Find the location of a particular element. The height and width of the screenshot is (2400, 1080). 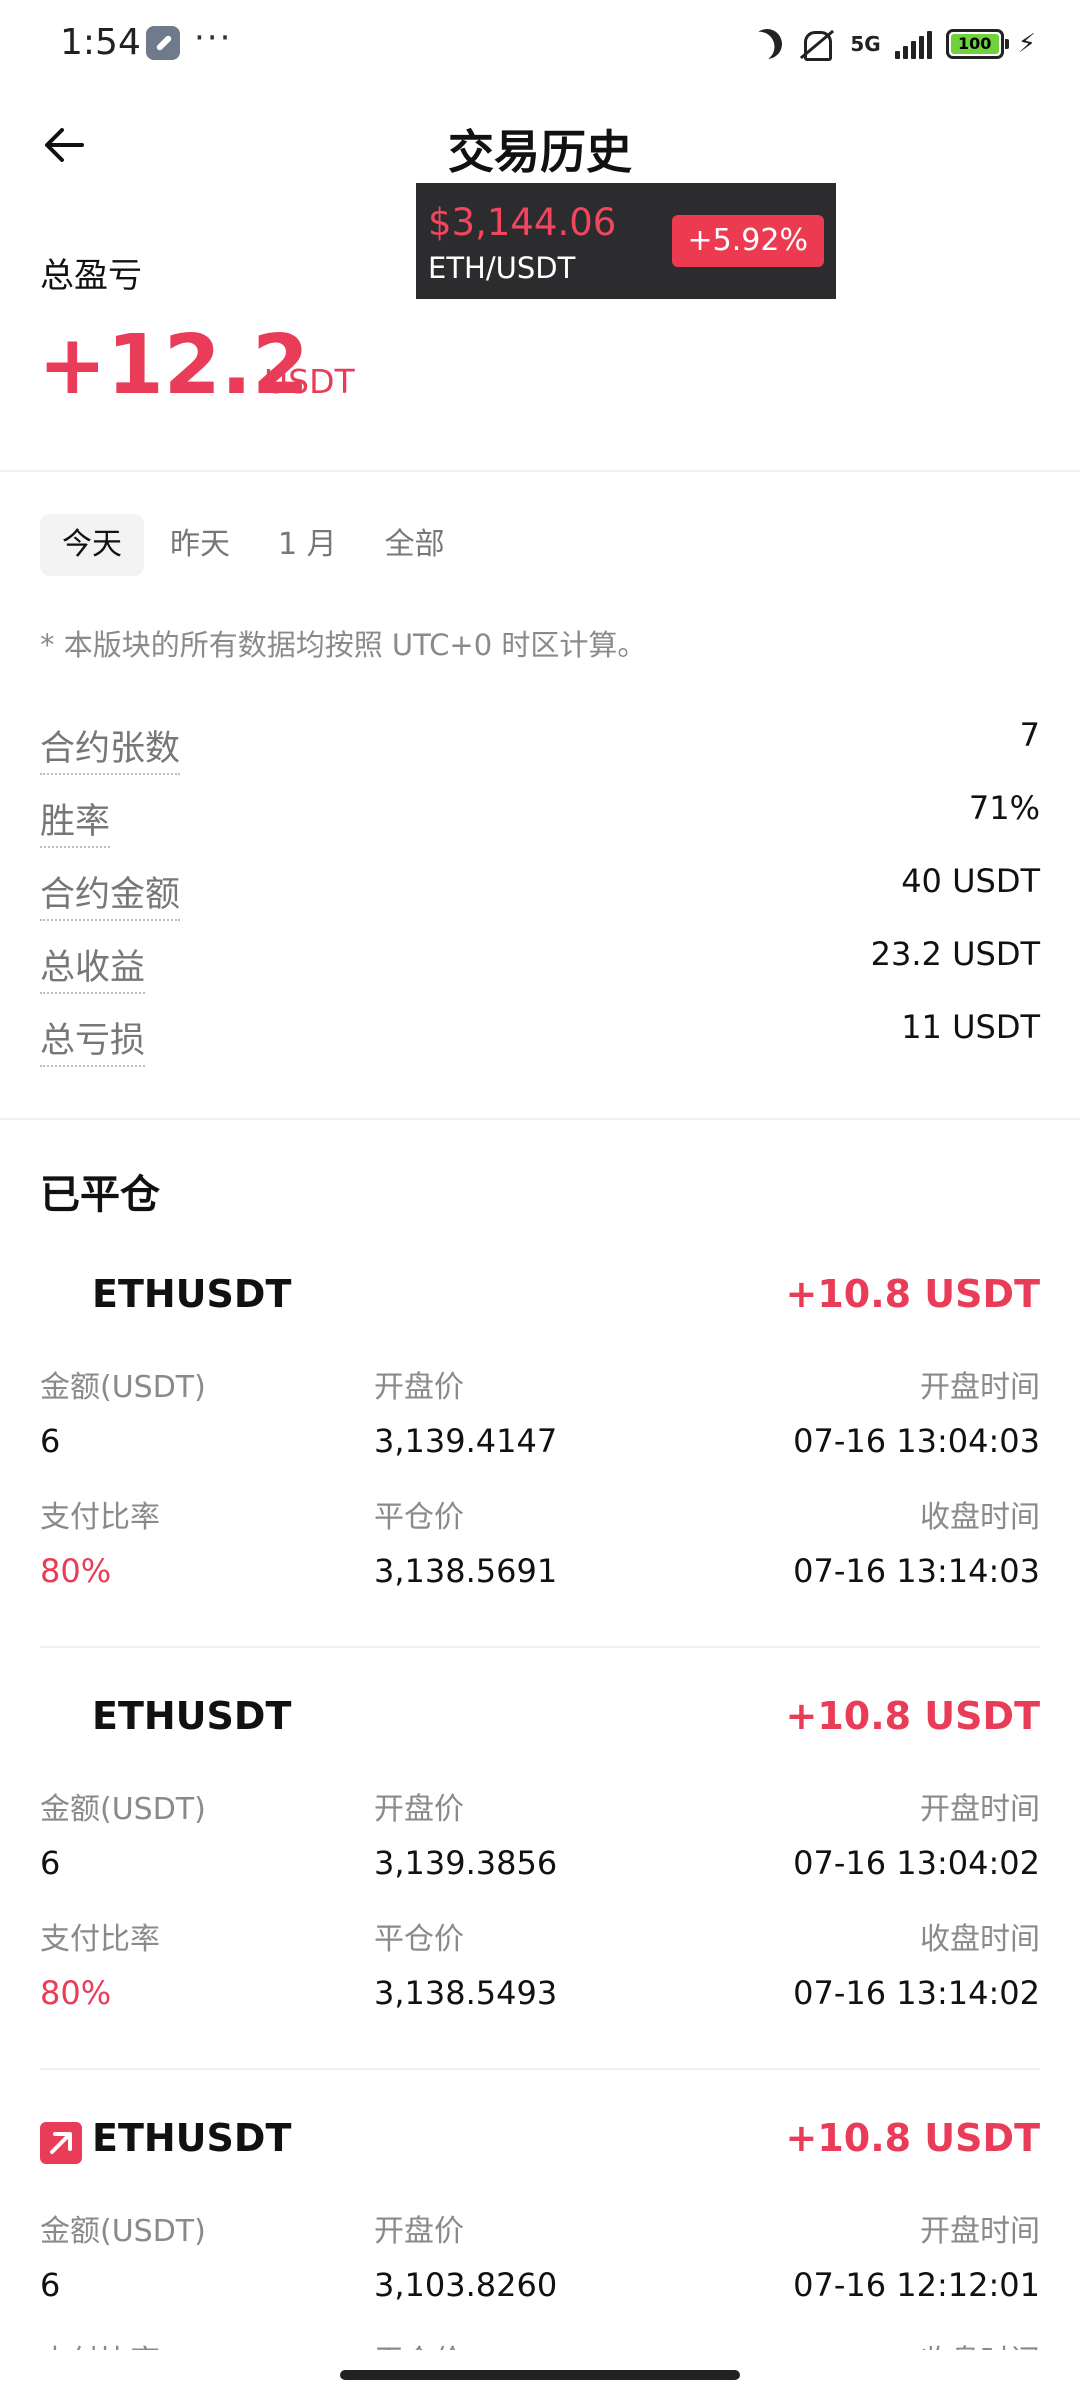

tab-yesterday: 昨天 is located at coordinates (200, 545).